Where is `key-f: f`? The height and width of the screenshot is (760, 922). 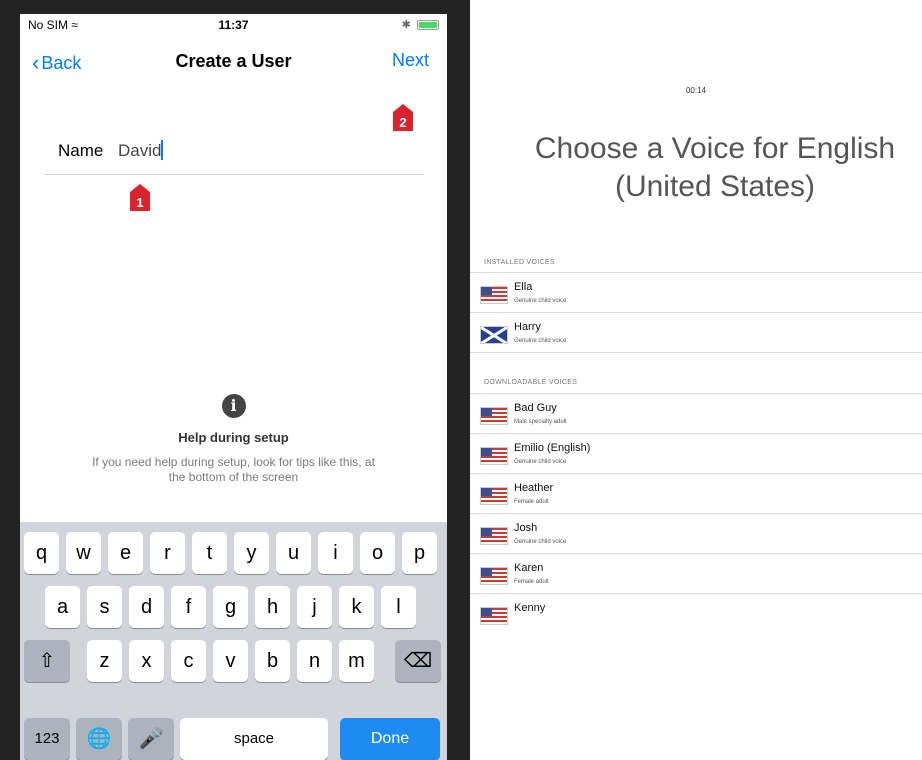 key-f: f is located at coordinates (188, 607).